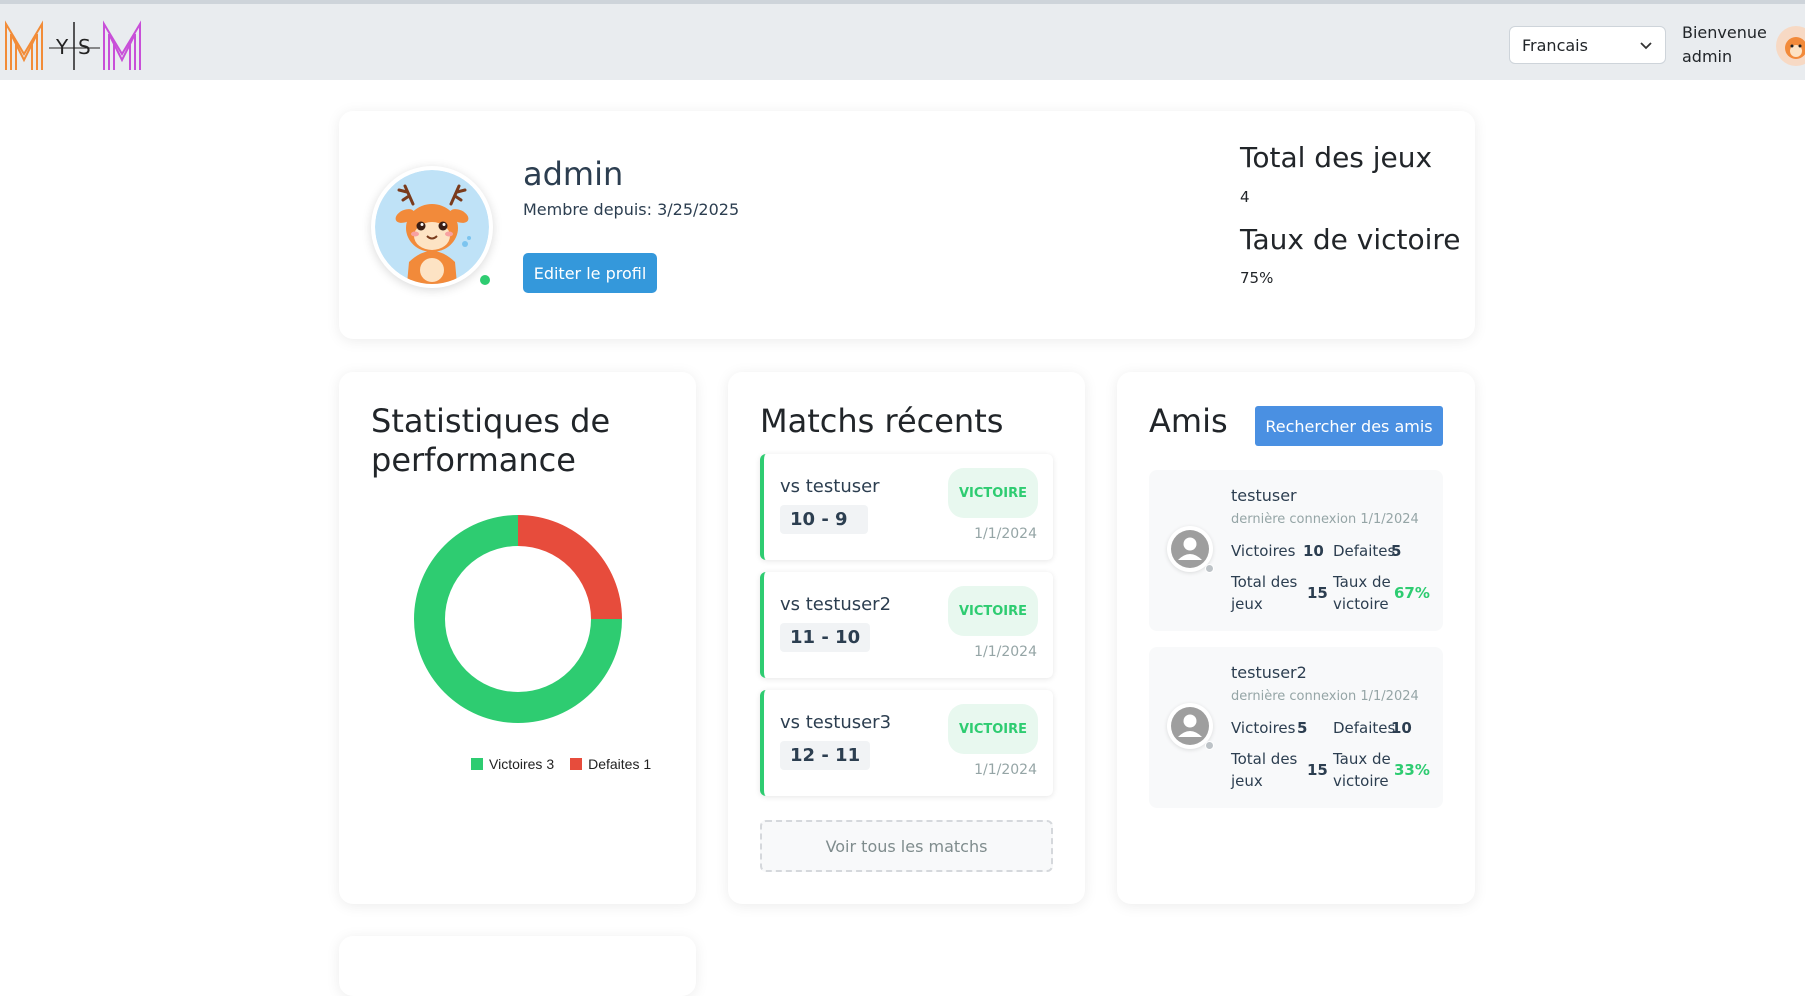 The image size is (1805, 996). Describe the element at coordinates (1350, 239) in the screenshot. I see `win-rate-label: Taux de victoire` at that location.